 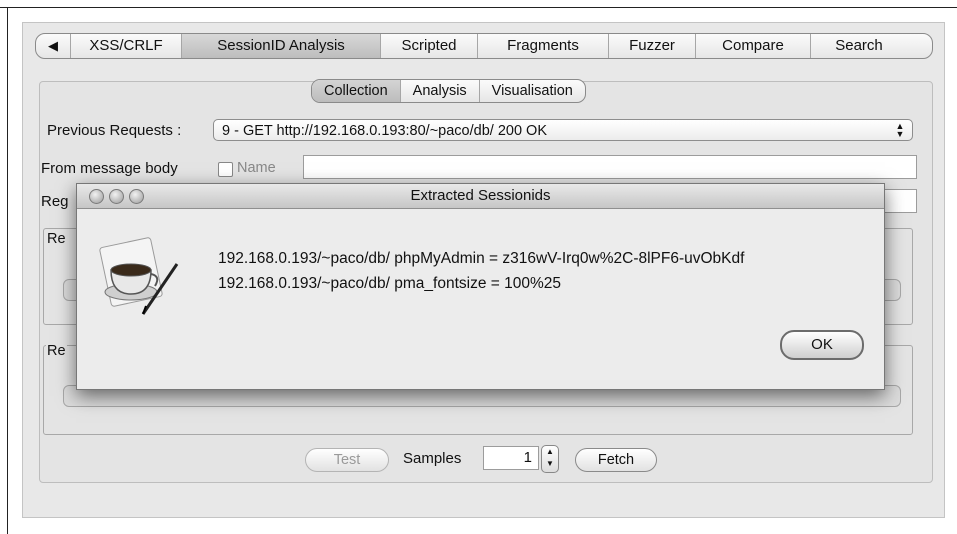 I want to click on tab-sessionid-analysis: SessionID Analysis, so click(x=281, y=46).